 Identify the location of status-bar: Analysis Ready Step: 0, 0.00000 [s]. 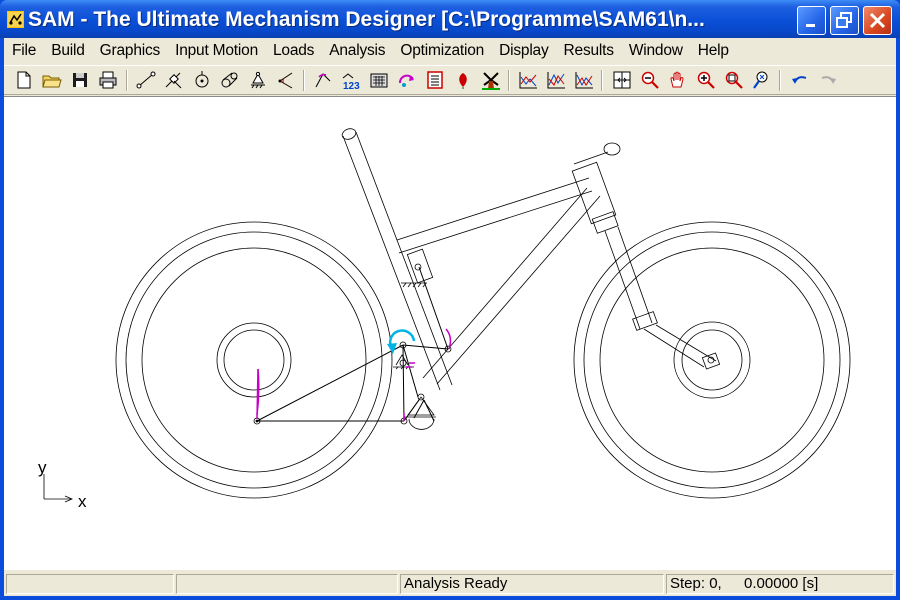
(450, 583).